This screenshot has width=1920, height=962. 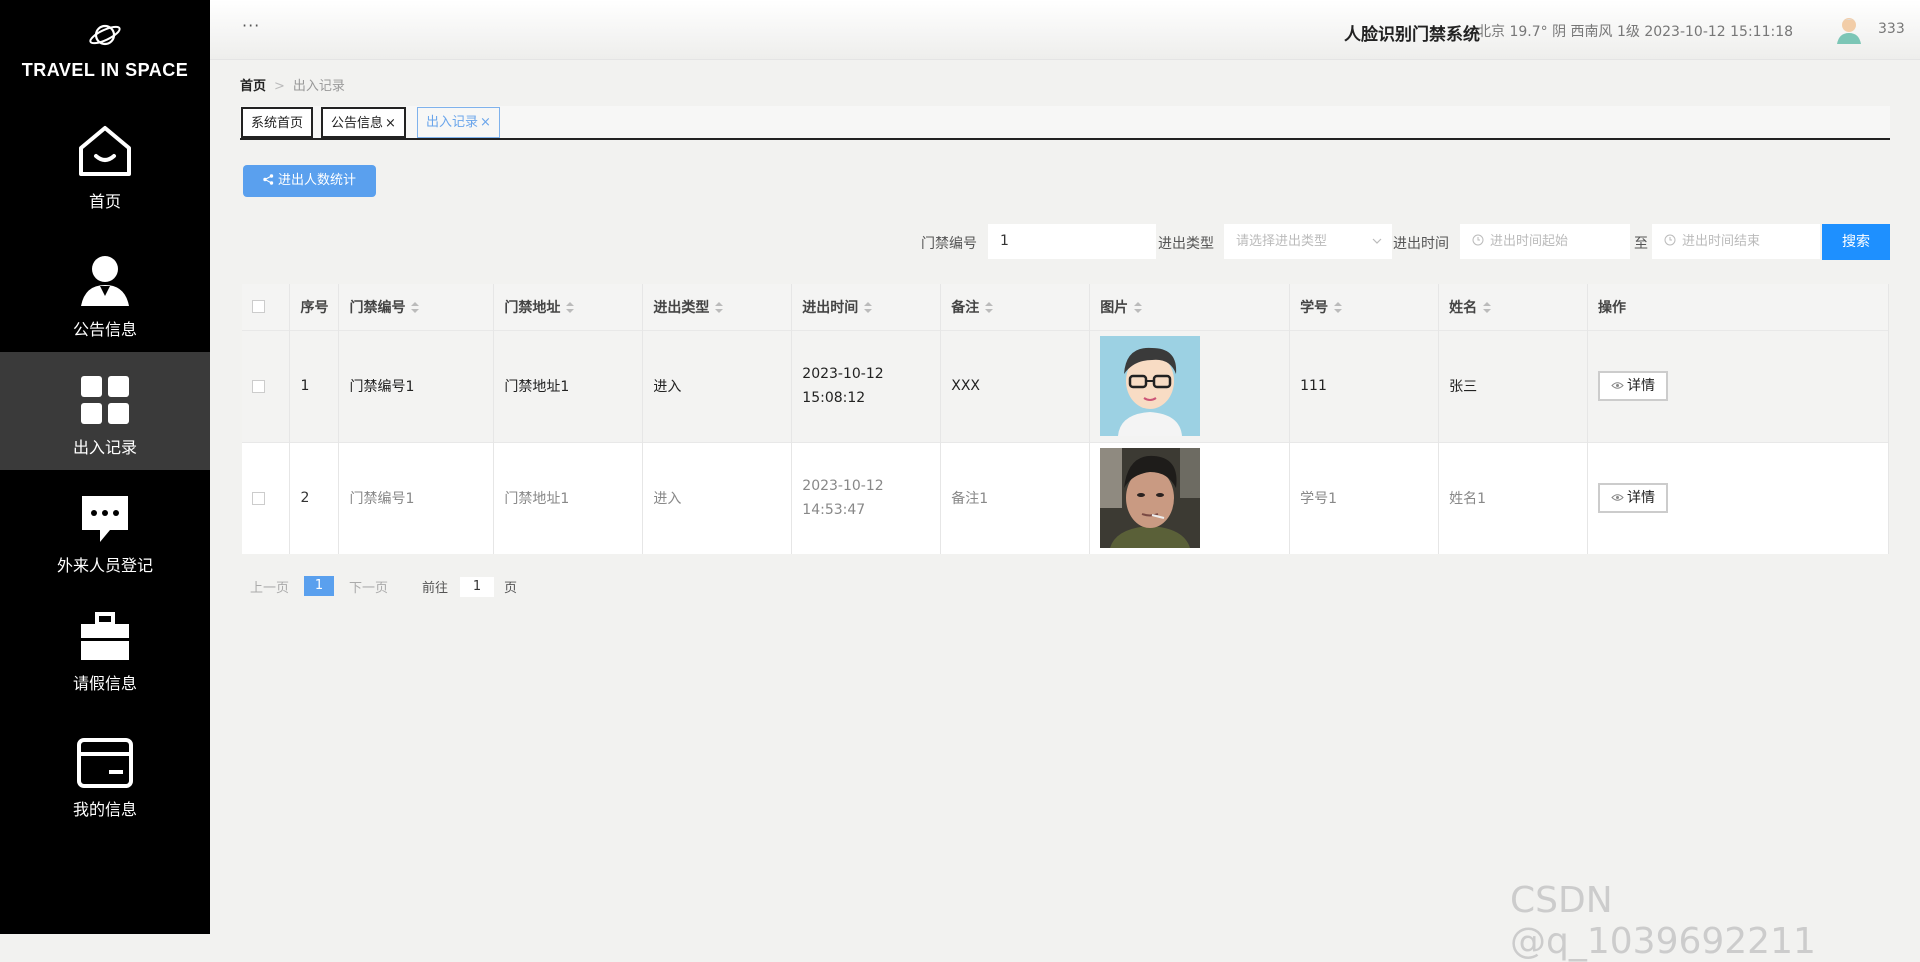 I want to click on sidebar-item-profile: 我的信息, so click(x=105, y=797).